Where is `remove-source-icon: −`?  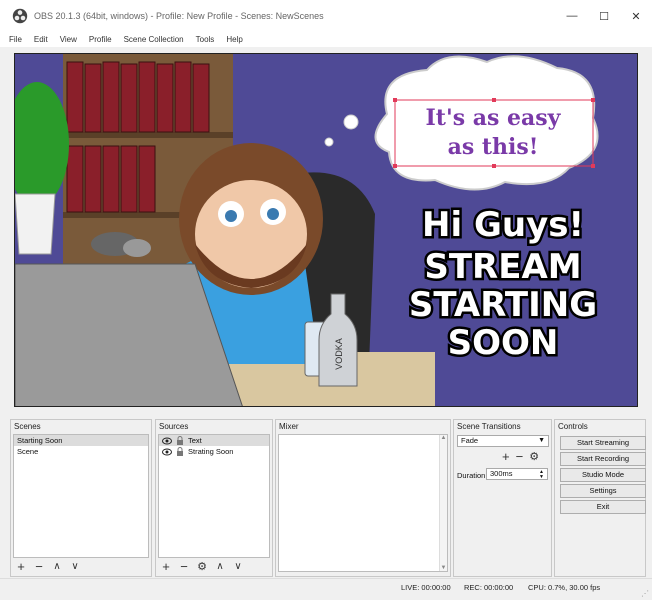 remove-source-icon: − is located at coordinates (184, 566).